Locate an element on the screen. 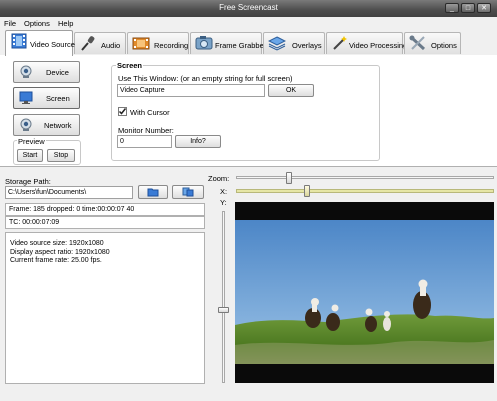  tab-overlays: Overlays is located at coordinates (294, 43).